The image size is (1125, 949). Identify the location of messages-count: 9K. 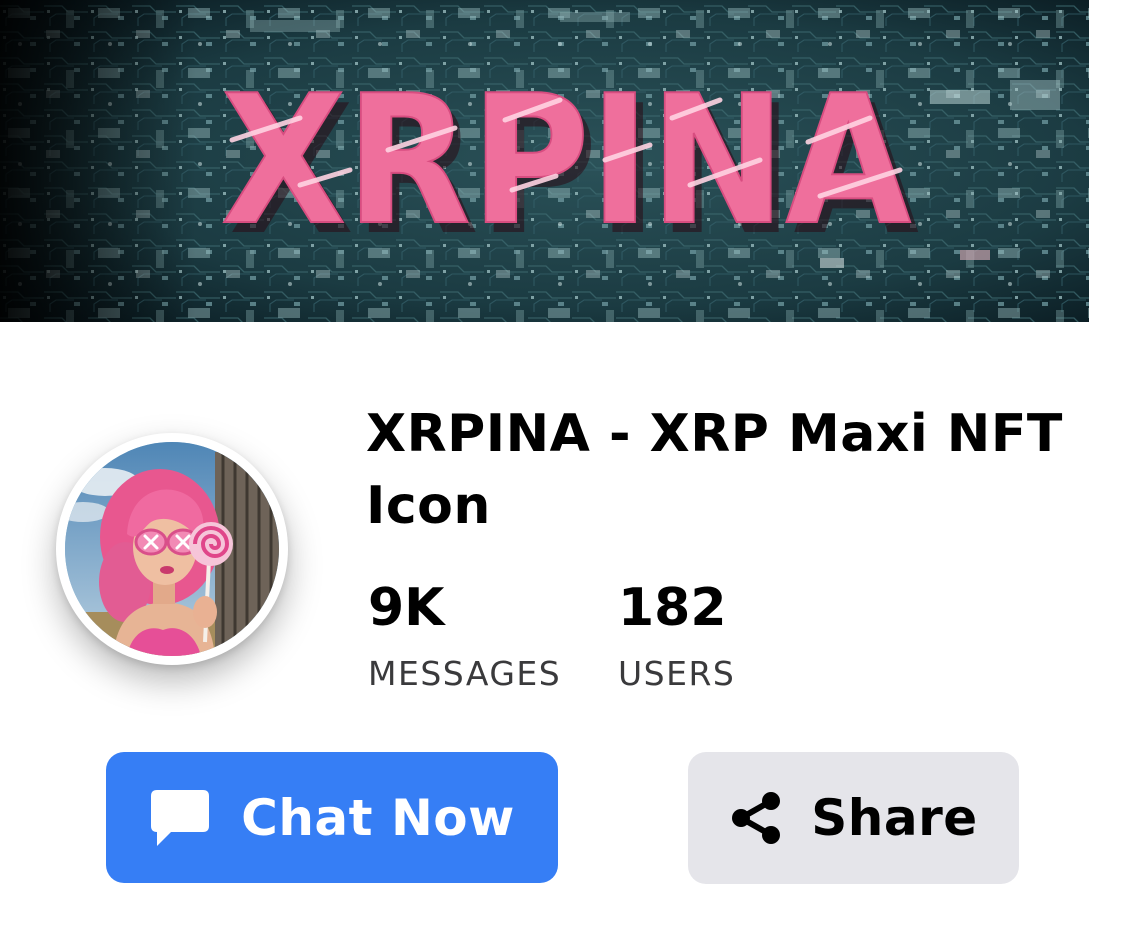
(406, 608).